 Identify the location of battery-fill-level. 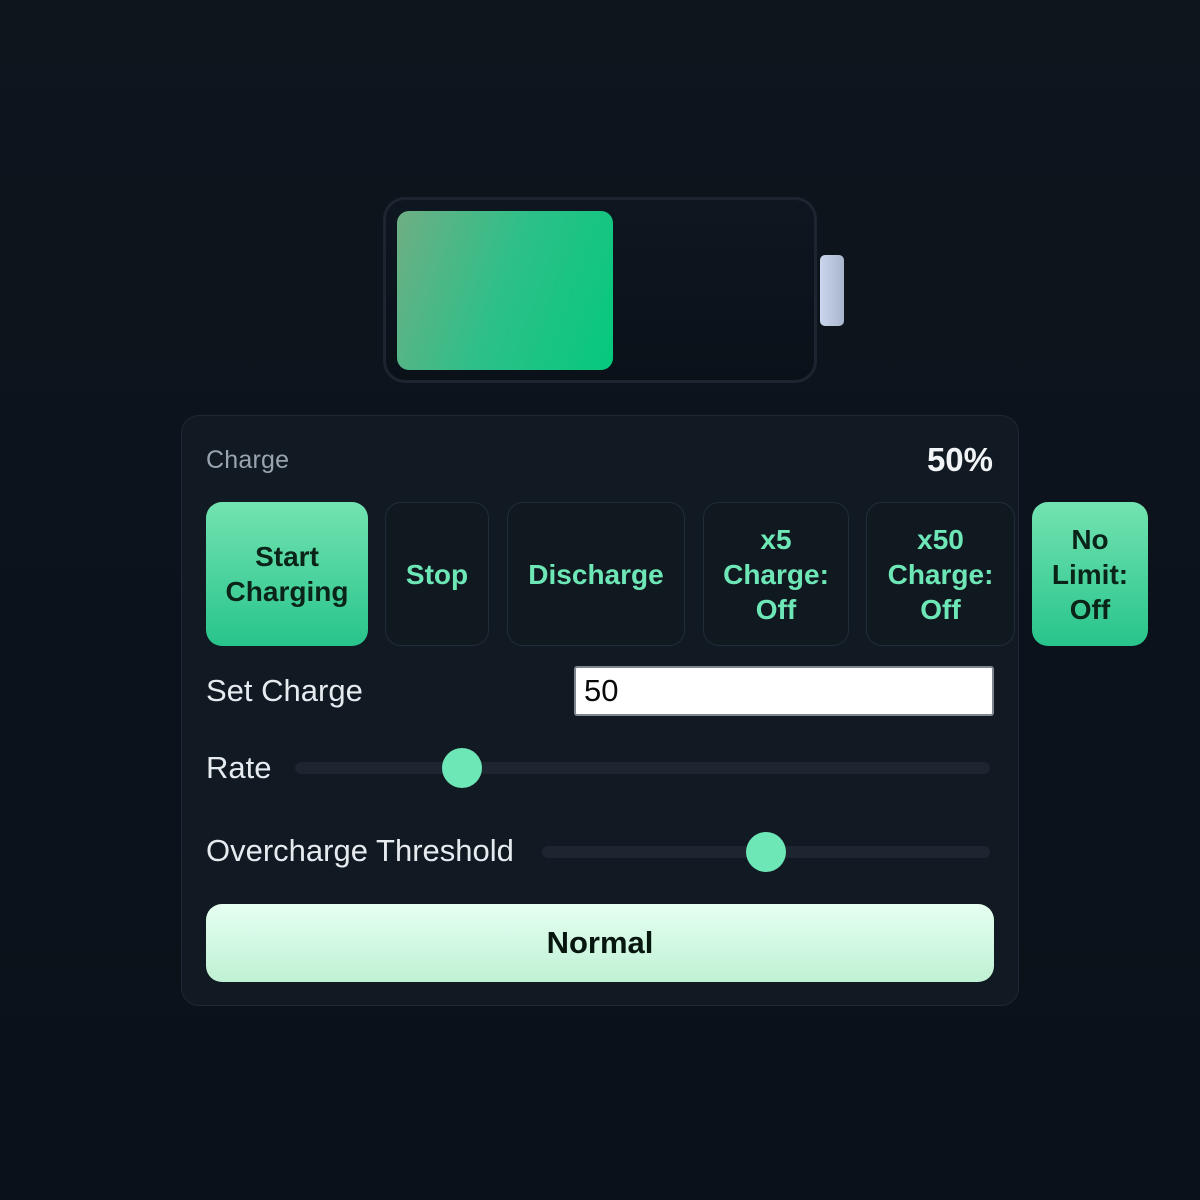
(505, 290).